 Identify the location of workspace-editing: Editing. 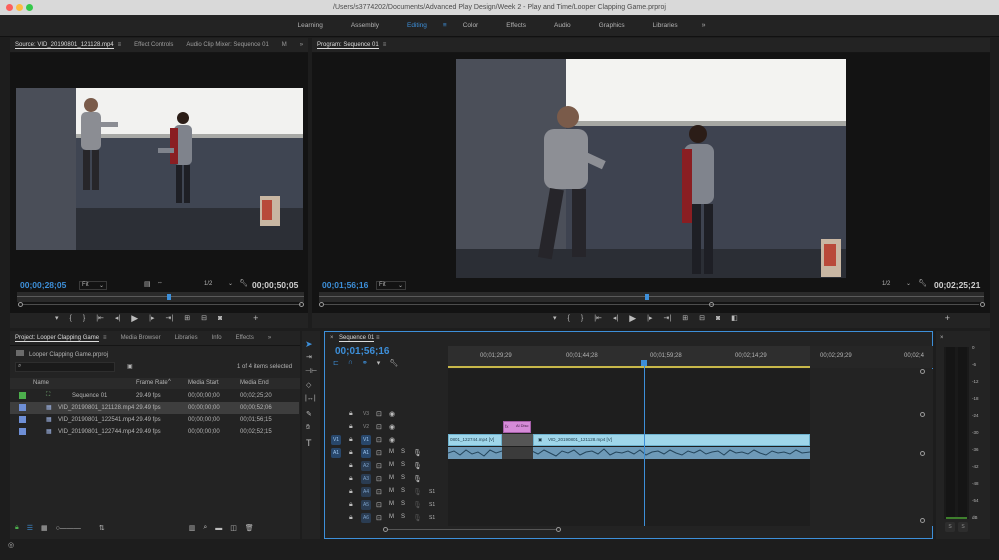
(417, 25).